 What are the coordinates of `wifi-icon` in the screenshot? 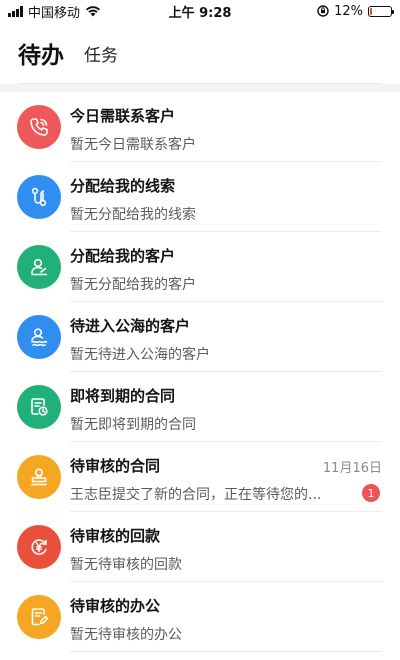 It's located at (93, 11).